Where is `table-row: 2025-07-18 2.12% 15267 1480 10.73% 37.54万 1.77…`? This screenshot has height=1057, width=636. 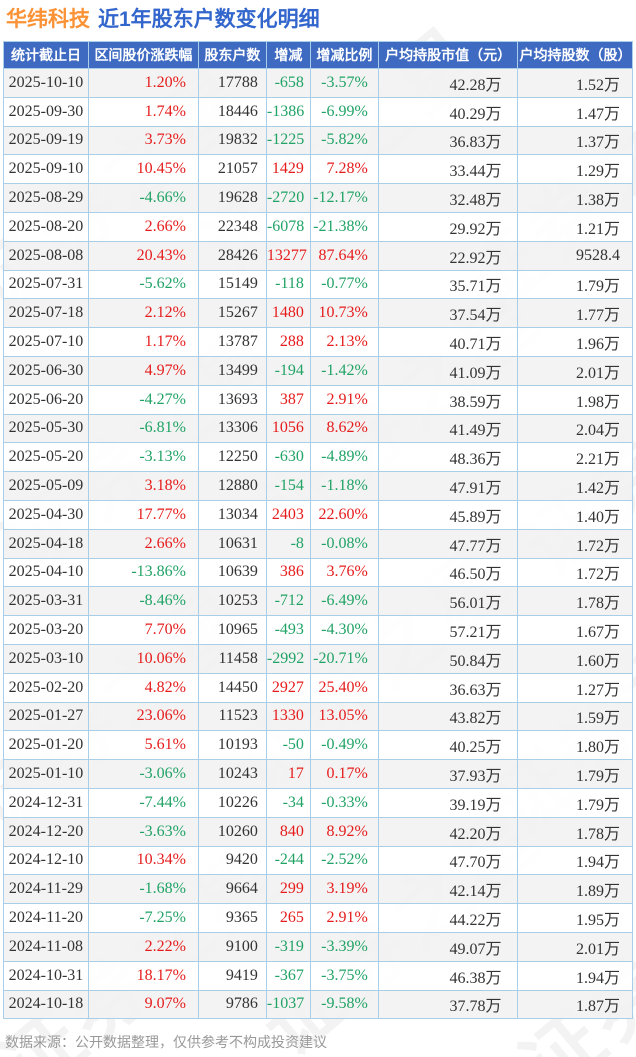
table-row: 2025-07-18 2.12% 15267 1480 10.73% 37.54万 1.77… is located at coordinates (318, 313).